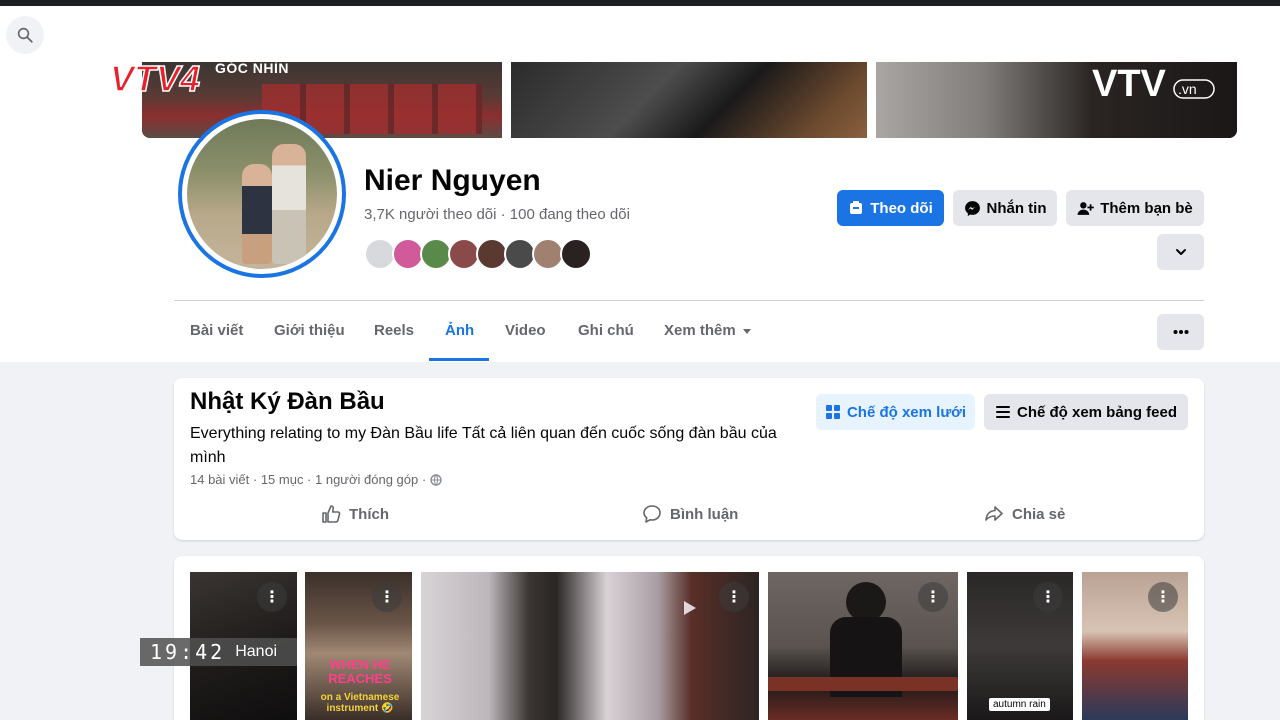 This screenshot has width=1280, height=720. Describe the element at coordinates (459, 330) in the screenshot. I see `tab-photos: Ảnh` at that location.